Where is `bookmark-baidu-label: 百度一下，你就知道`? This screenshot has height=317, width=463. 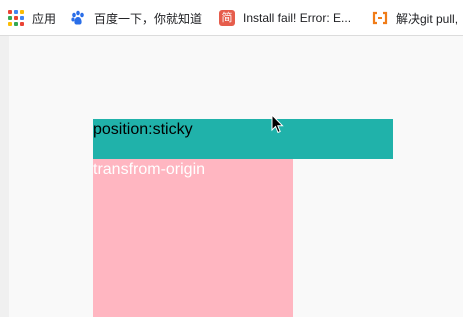
bookmark-baidu-label: 百度一下，你就知道 is located at coordinates (148, 18).